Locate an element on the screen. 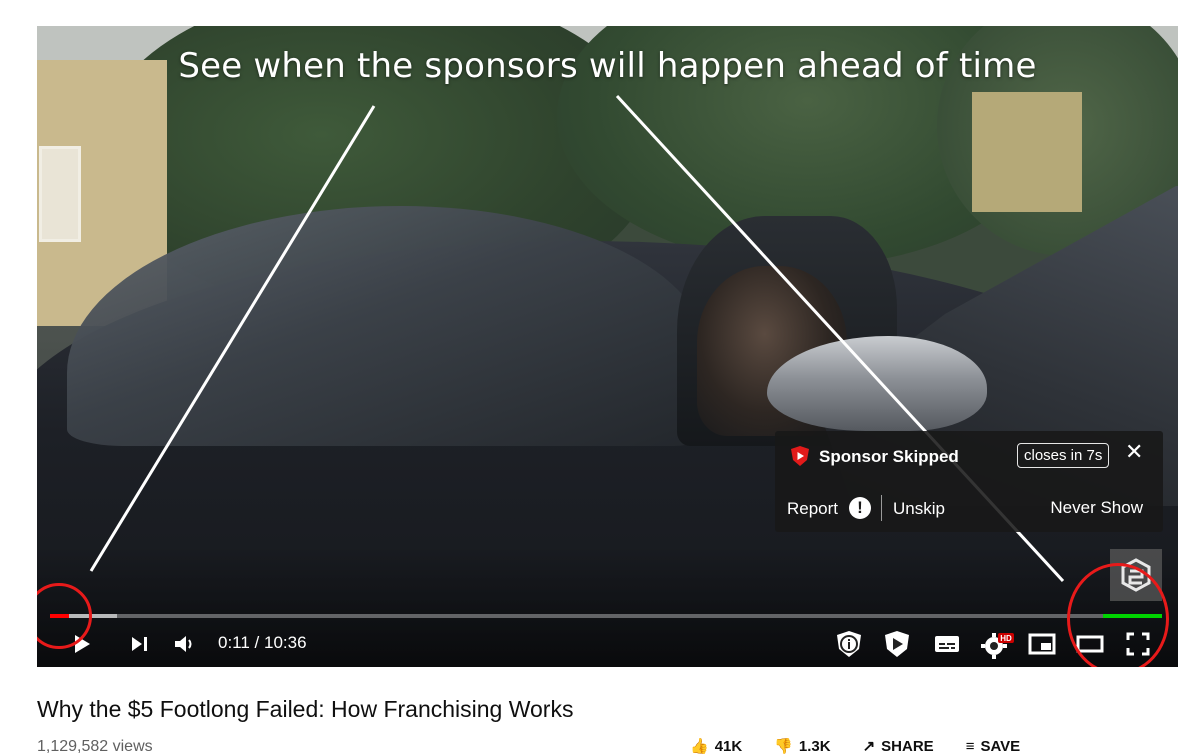 The height and width of the screenshot is (756, 1200). settings-gear-icon: HD is located at coordinates (997, 645).